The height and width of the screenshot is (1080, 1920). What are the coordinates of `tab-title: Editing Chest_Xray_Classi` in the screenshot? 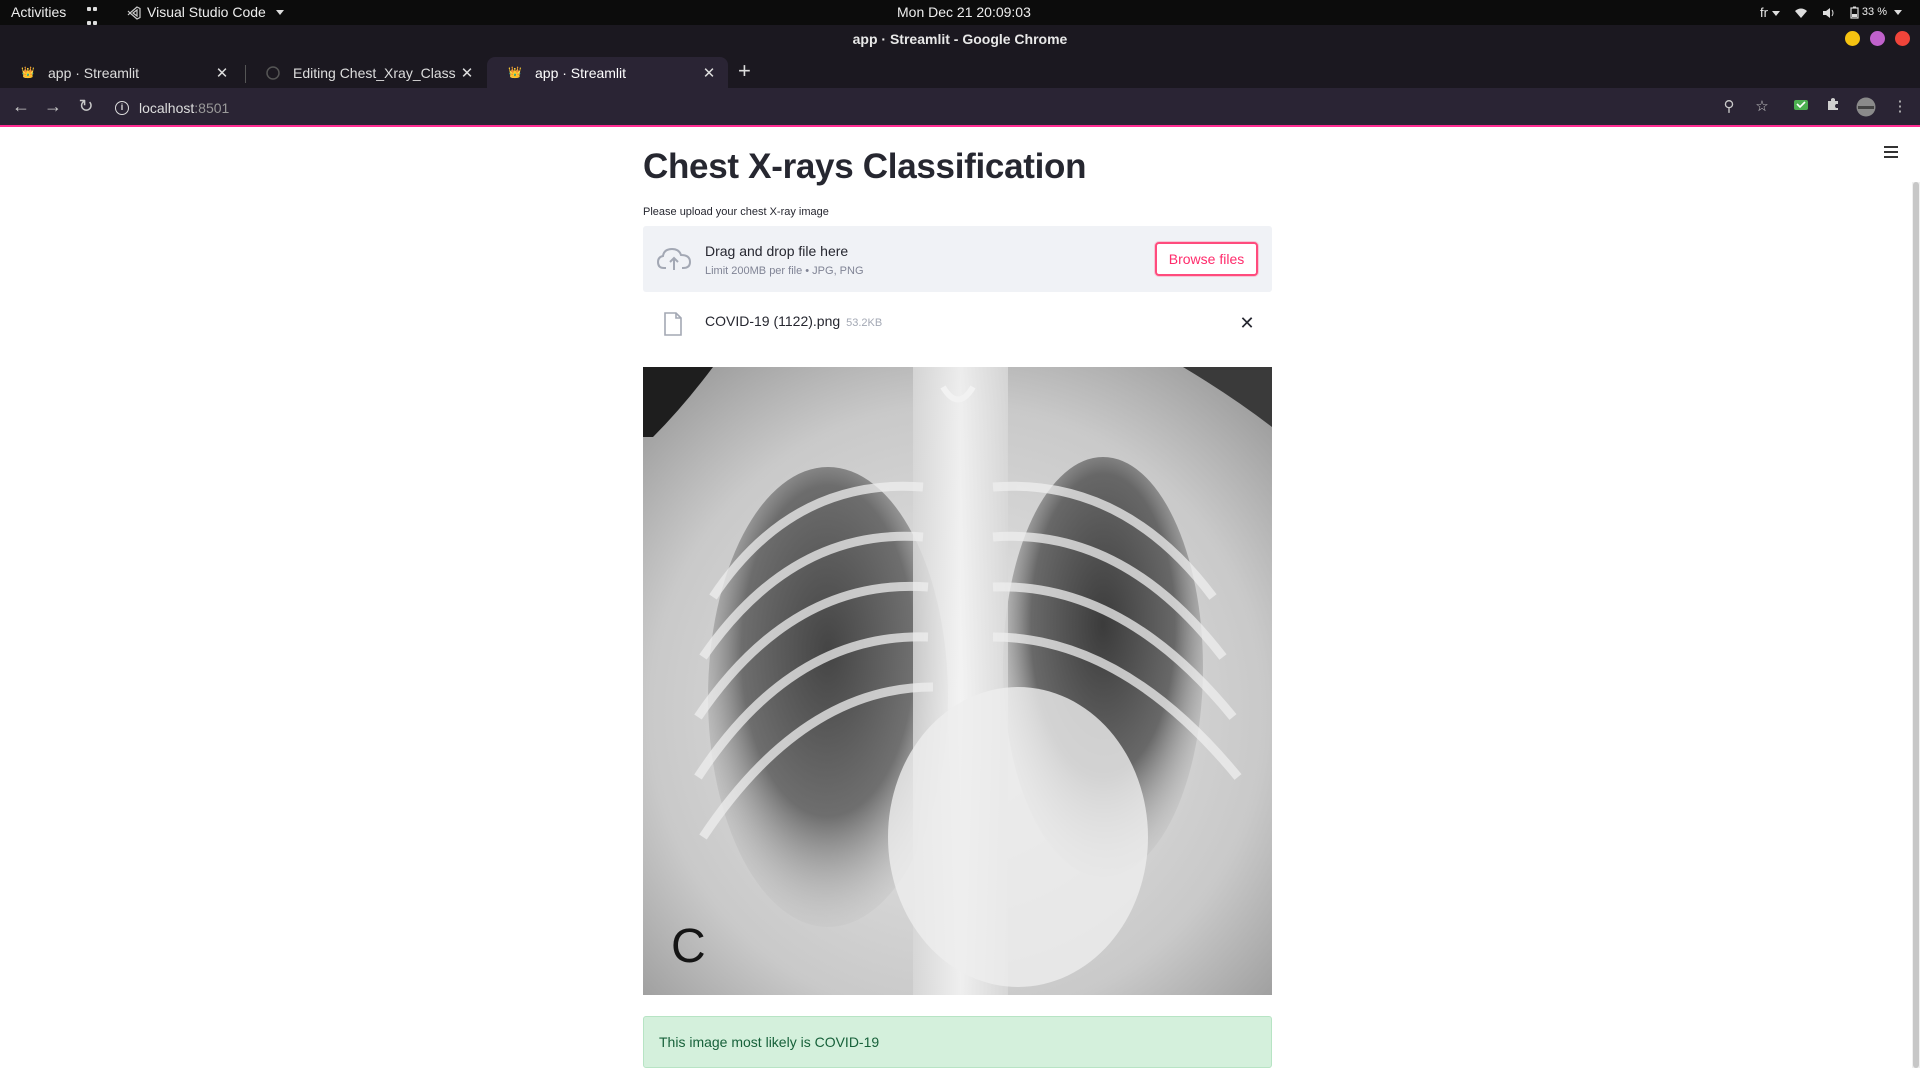 It's located at (374, 72).